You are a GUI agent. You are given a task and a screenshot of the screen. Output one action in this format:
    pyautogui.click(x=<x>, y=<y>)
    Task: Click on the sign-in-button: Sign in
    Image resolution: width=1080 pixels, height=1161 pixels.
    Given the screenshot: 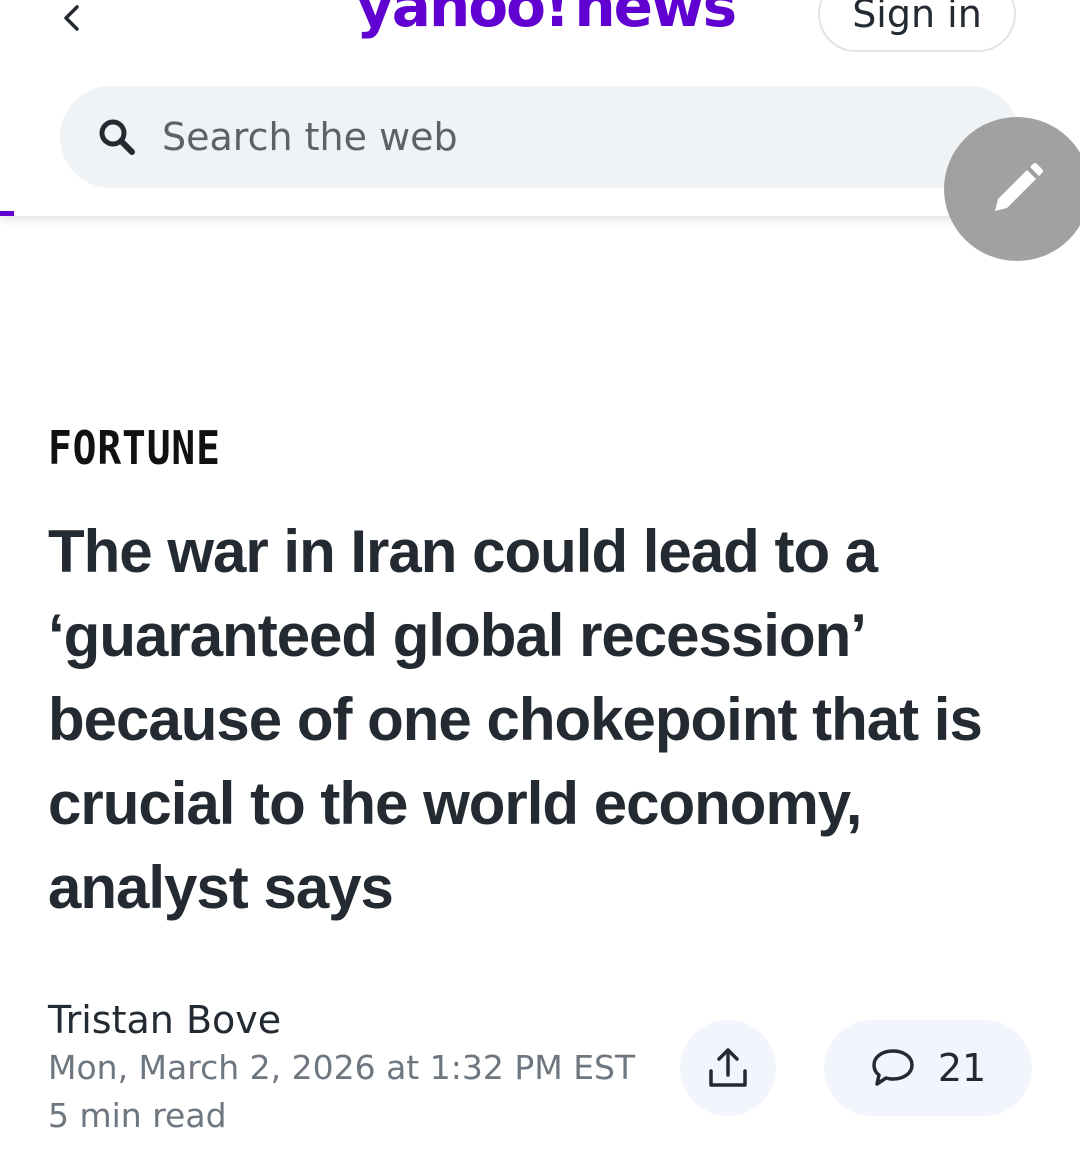 What is the action you would take?
    pyautogui.click(x=917, y=26)
    